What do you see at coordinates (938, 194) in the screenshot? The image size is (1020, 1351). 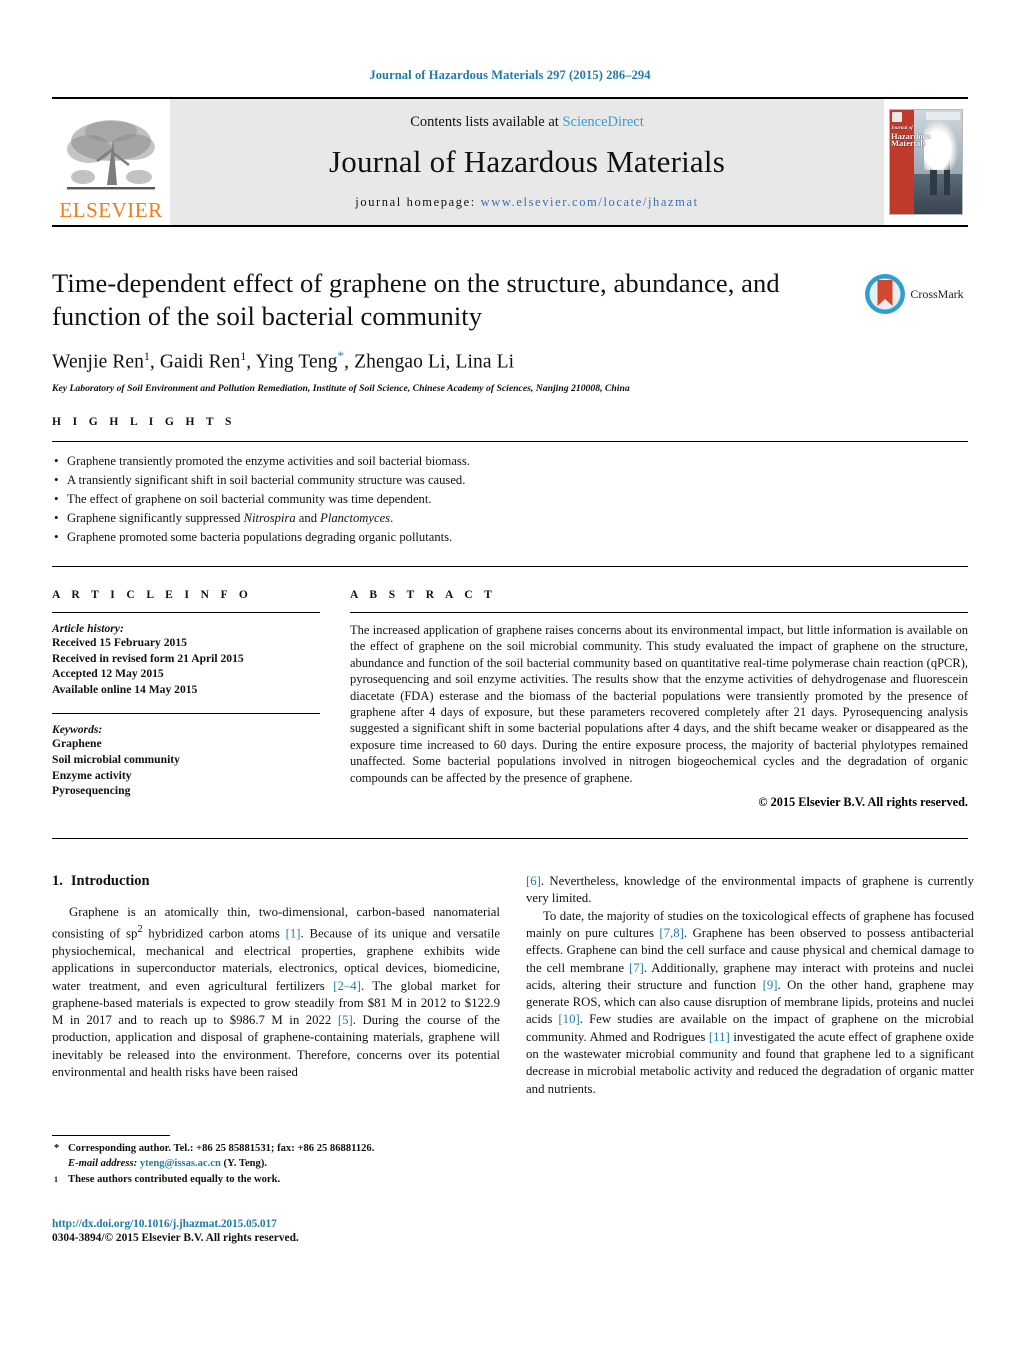 I see `cover-ground` at bounding box center [938, 194].